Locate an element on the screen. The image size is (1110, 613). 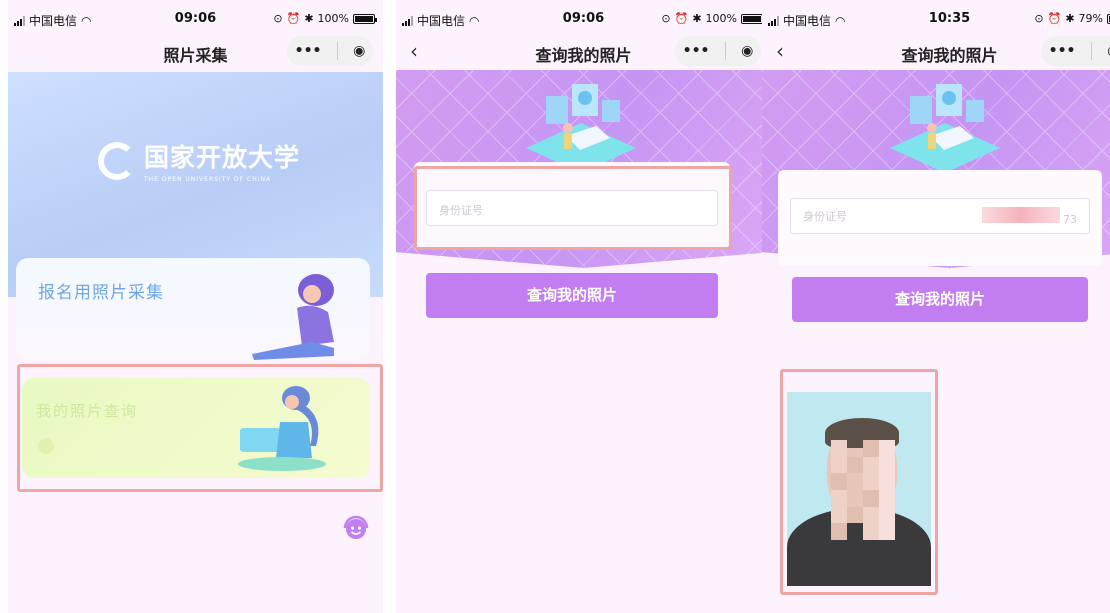
card-label: 报名用照片采集 is located at coordinates (101, 293).